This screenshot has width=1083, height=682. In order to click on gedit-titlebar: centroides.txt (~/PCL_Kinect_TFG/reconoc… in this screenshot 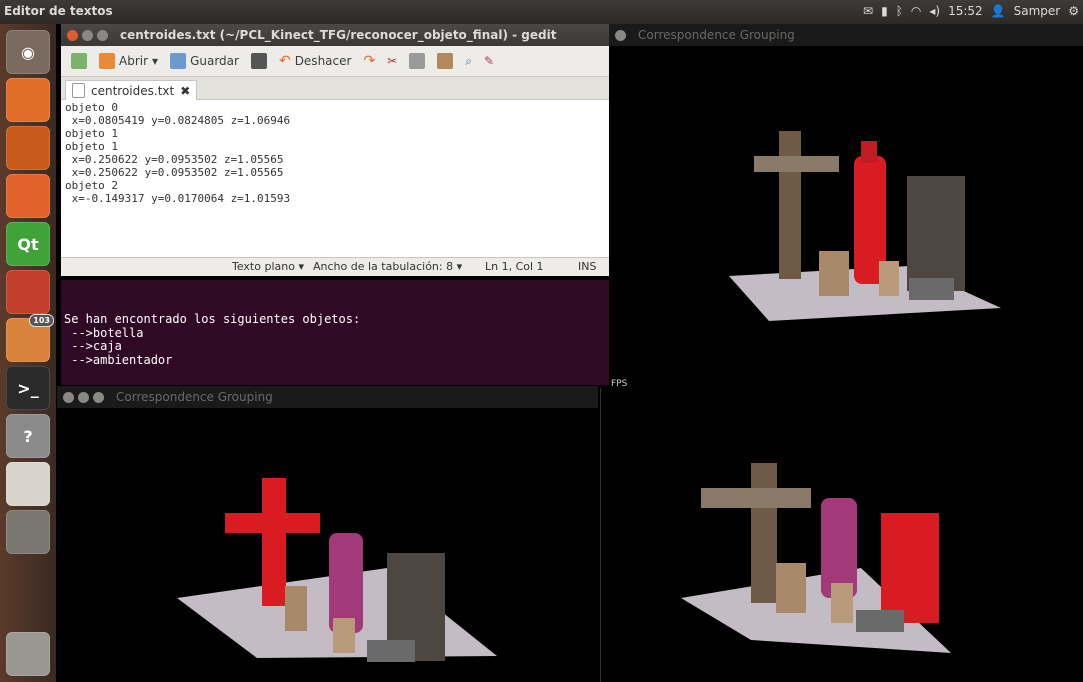, I will do `click(335, 35)`.